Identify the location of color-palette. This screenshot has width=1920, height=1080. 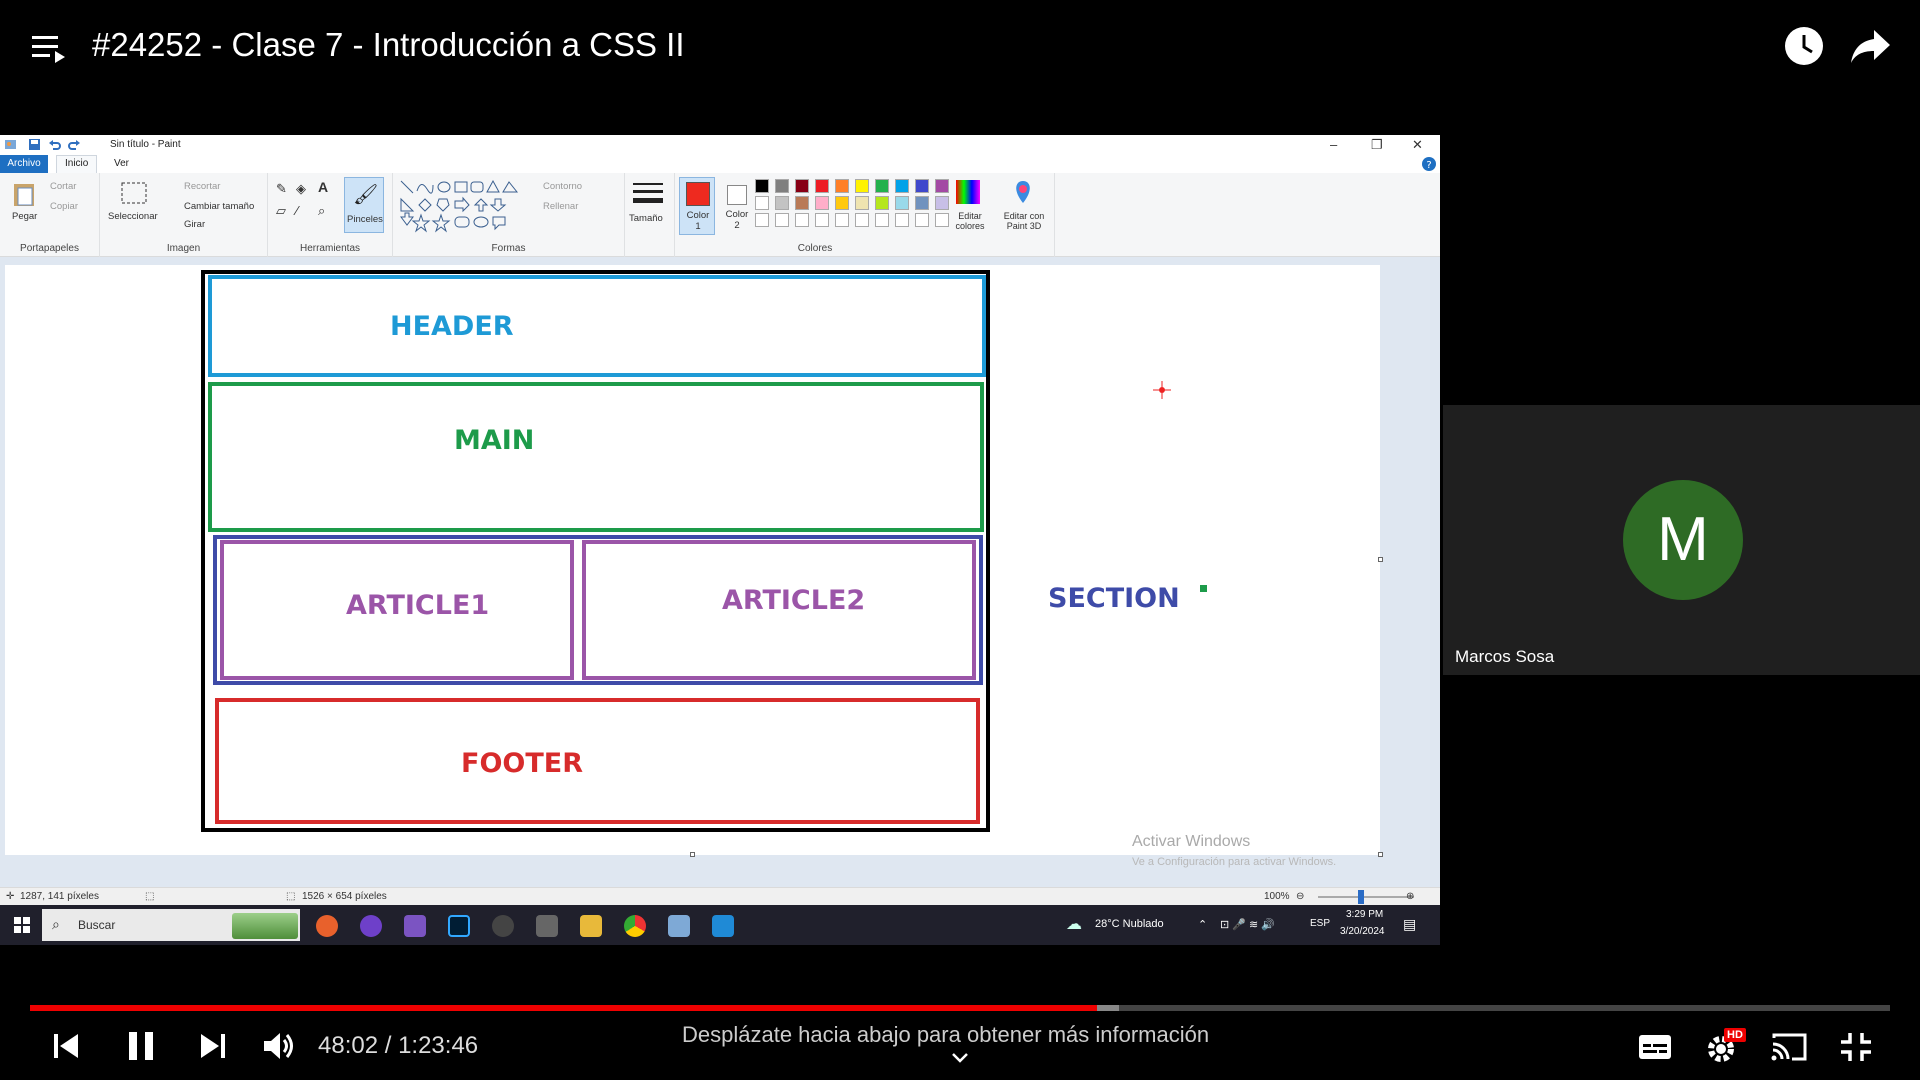
(855, 209).